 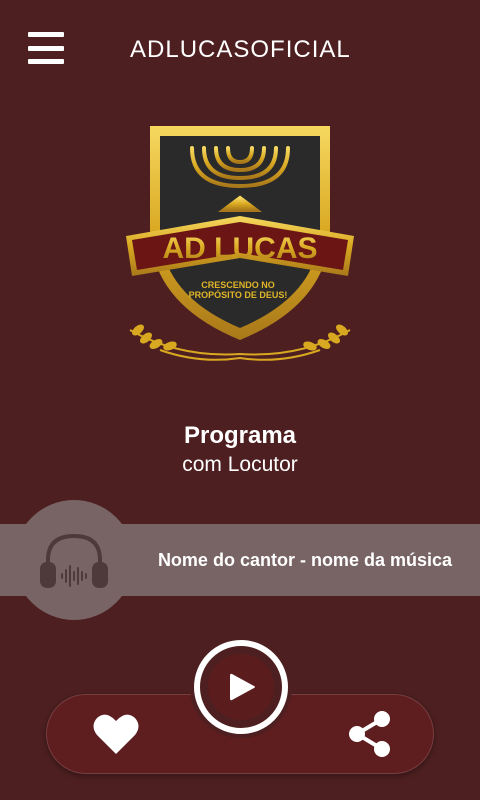 What do you see at coordinates (238, 285) in the screenshot?
I see `logo-tagline-1: CRESCENDO NO` at bounding box center [238, 285].